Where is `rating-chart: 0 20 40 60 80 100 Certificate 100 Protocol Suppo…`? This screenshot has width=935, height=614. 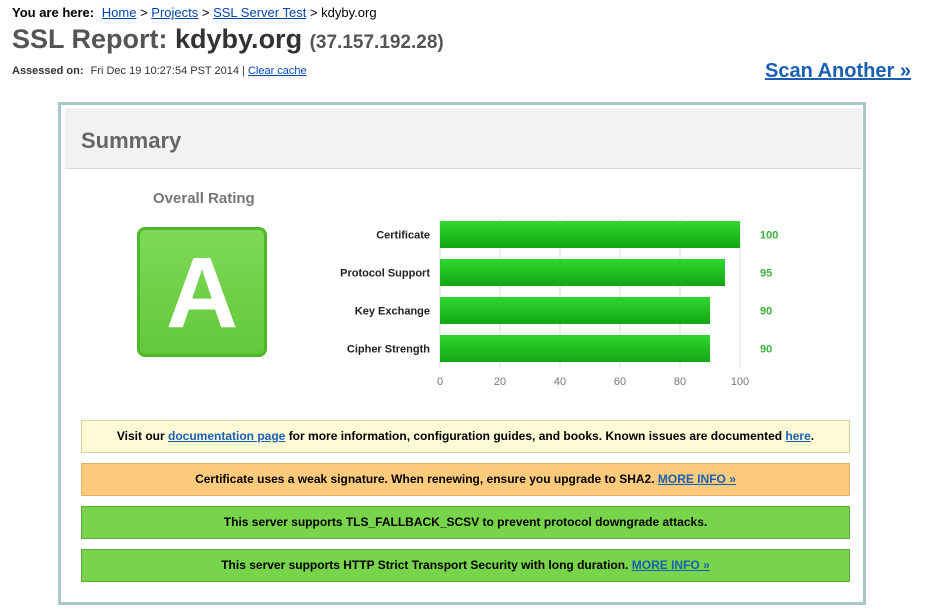 rating-chart: 0 20 40 60 80 100 Certificate 100 Protocol Suppo… is located at coordinates (559, 303).